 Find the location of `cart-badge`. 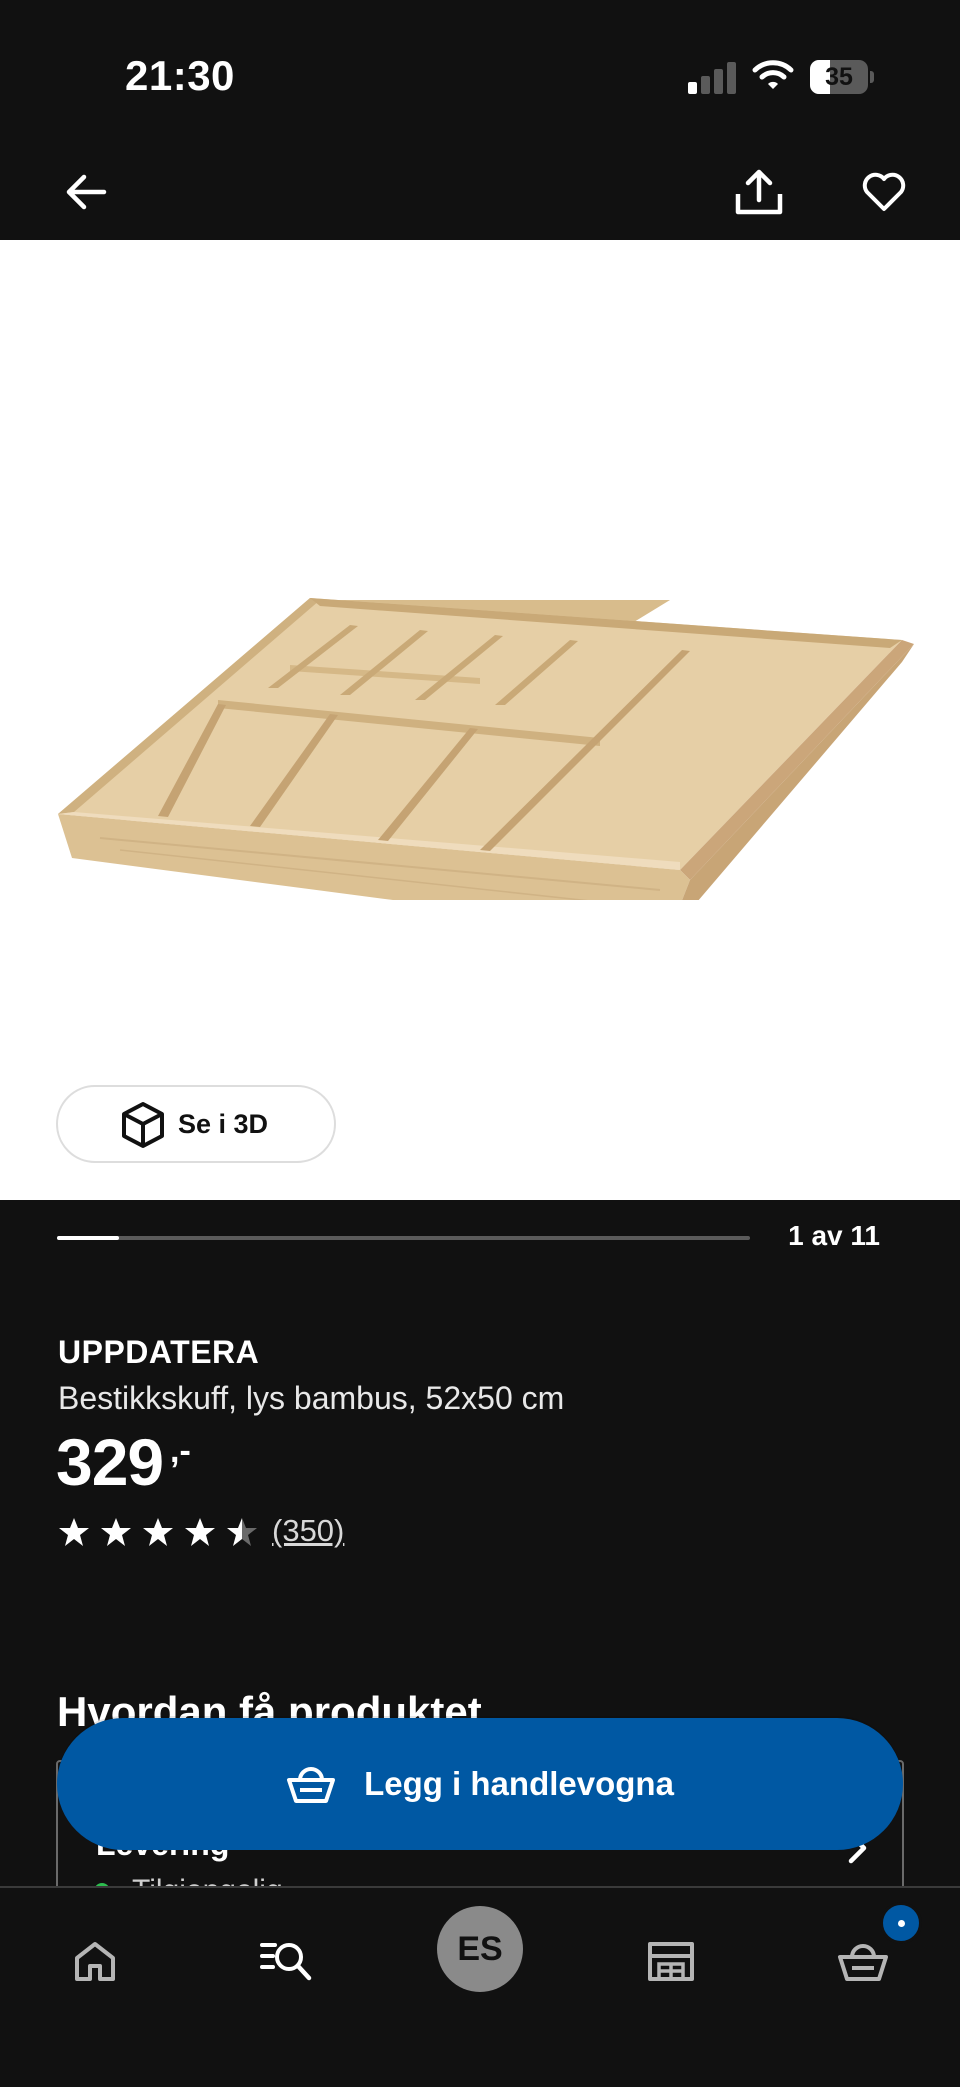

cart-badge is located at coordinates (901, 1923).